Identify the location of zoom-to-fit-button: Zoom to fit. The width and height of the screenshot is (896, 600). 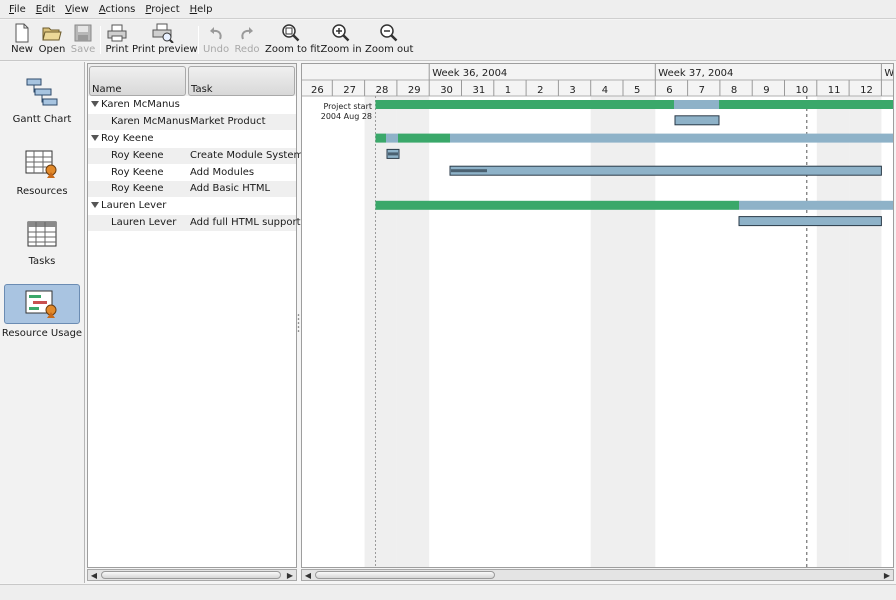
(292, 40).